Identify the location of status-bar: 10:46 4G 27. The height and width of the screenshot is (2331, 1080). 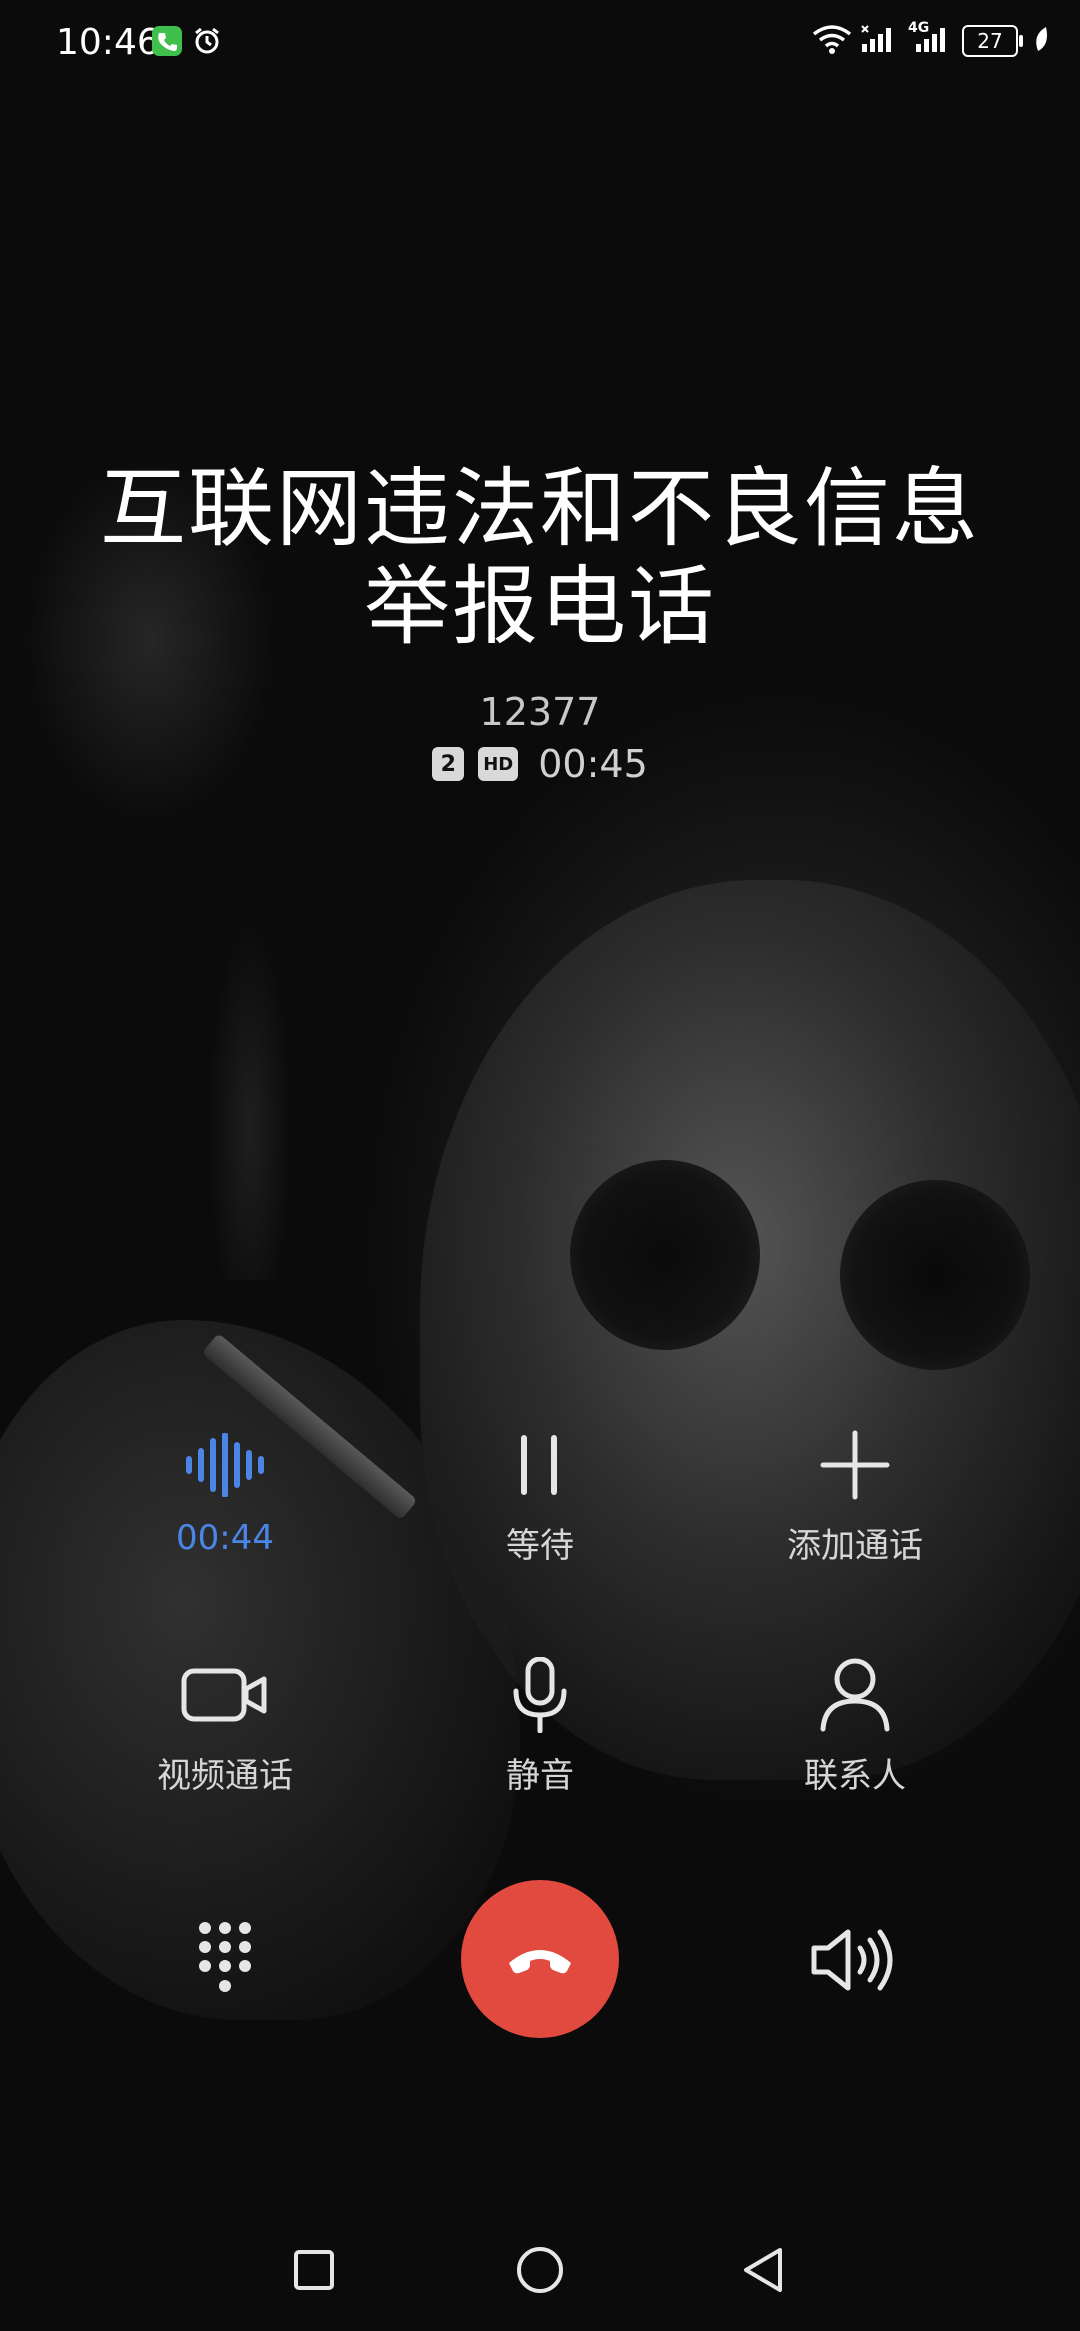
(540, 45).